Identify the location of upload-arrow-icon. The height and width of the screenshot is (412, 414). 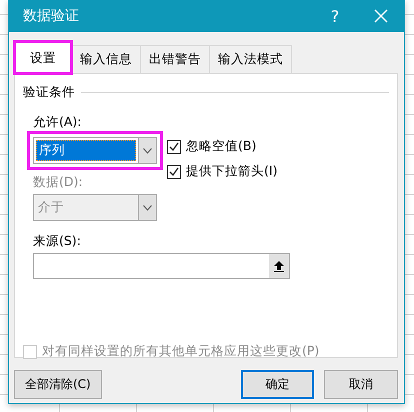
(279, 266).